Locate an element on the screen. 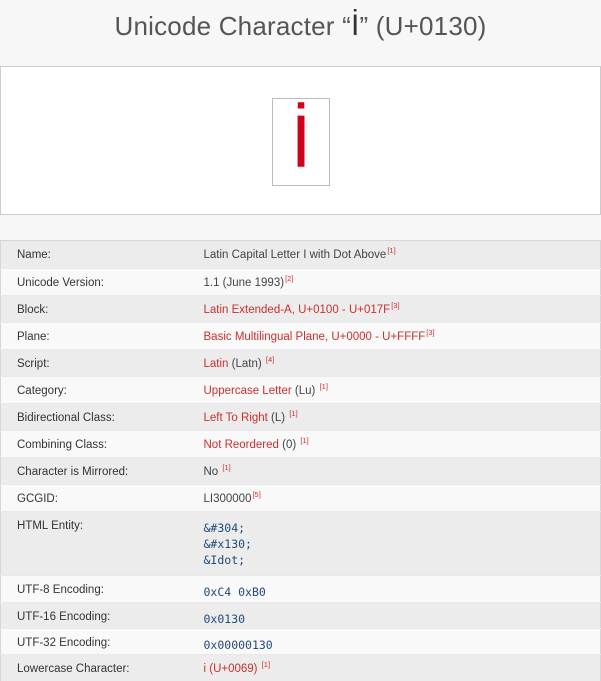  row-label: Character is Mirrored: is located at coordinates (102, 471).